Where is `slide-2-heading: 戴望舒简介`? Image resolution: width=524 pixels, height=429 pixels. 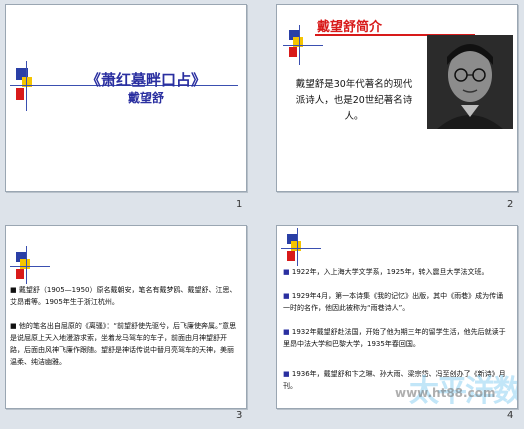 slide-2-heading: 戴望舒简介 is located at coordinates (350, 27).